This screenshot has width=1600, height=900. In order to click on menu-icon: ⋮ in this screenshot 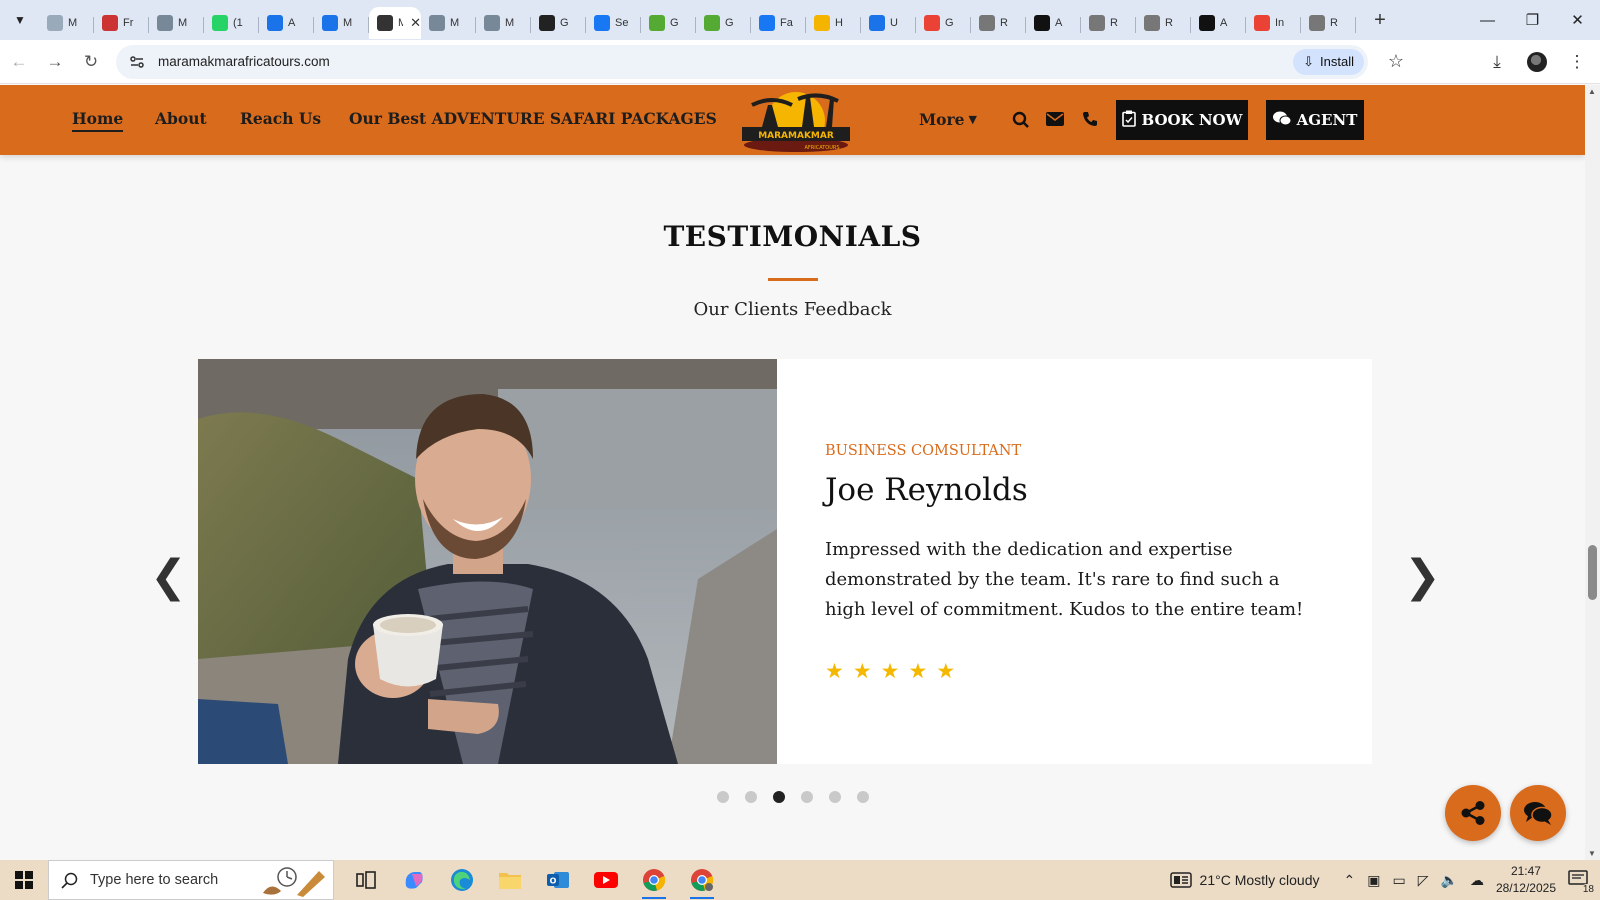, I will do `click(1577, 62)`.